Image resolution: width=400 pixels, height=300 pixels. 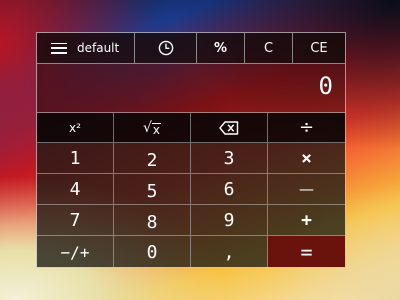 I want to click on digit-7-button: 7, so click(x=75, y=220).